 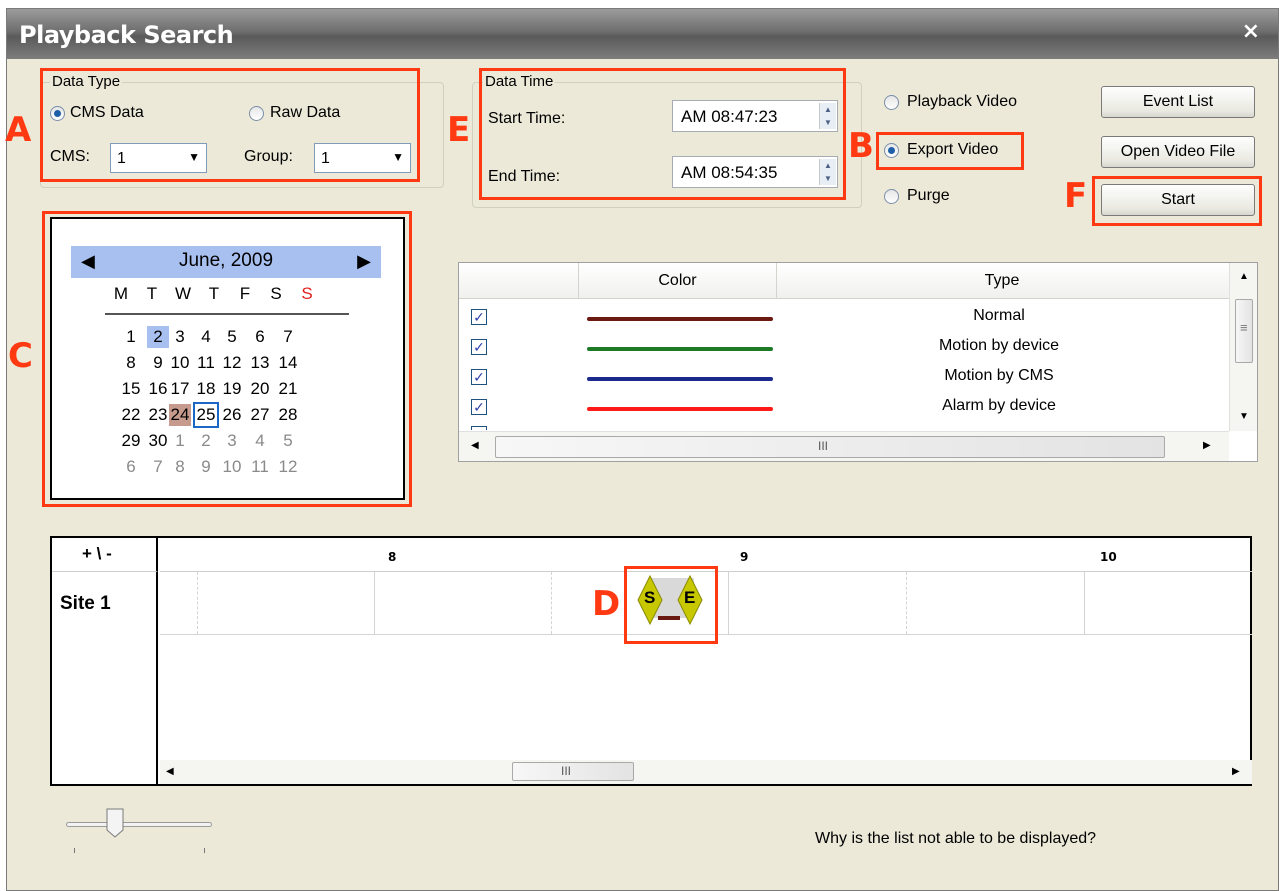 I want to click on event-type-label: Normal, so click(x=999, y=315).